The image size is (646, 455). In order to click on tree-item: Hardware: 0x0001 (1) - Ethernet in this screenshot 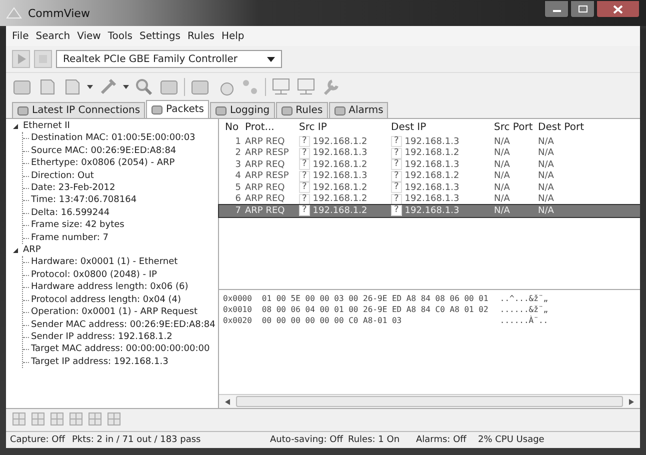, I will do `click(120, 262)`.